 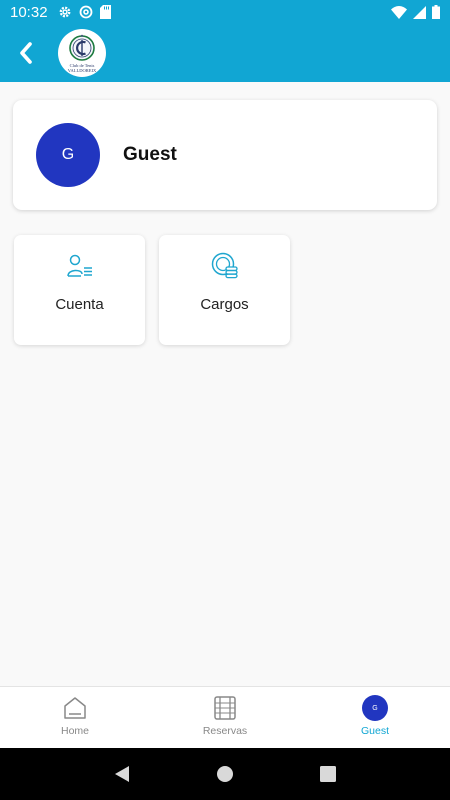 I want to click on avatar-initial: G, so click(x=68, y=154).